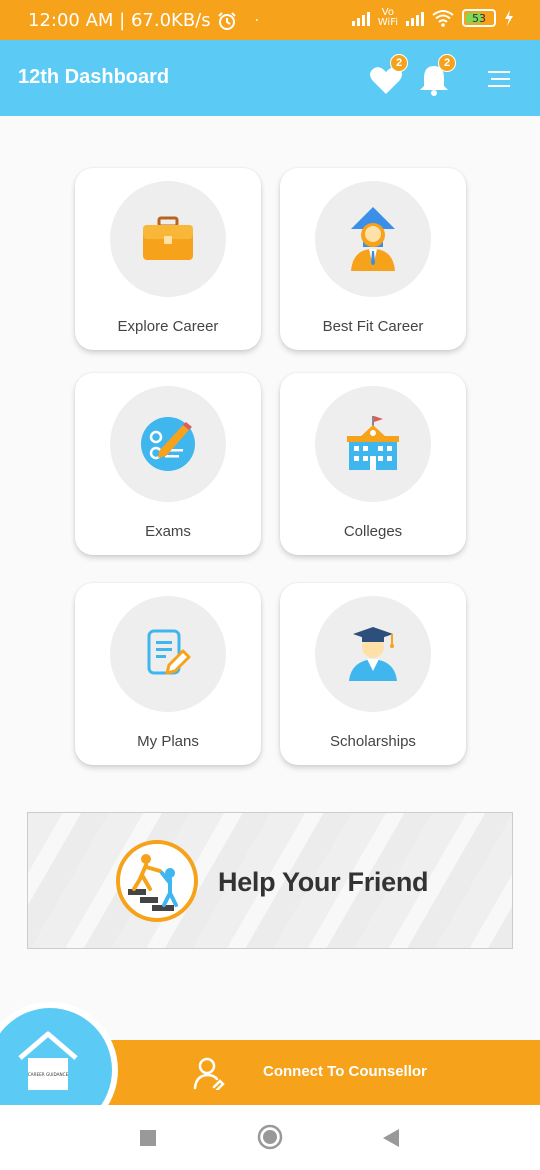 This screenshot has height=1170, width=540. Describe the element at coordinates (48, 1060) in the screenshot. I see `home-icon: CAREER GUIDANCE` at that location.